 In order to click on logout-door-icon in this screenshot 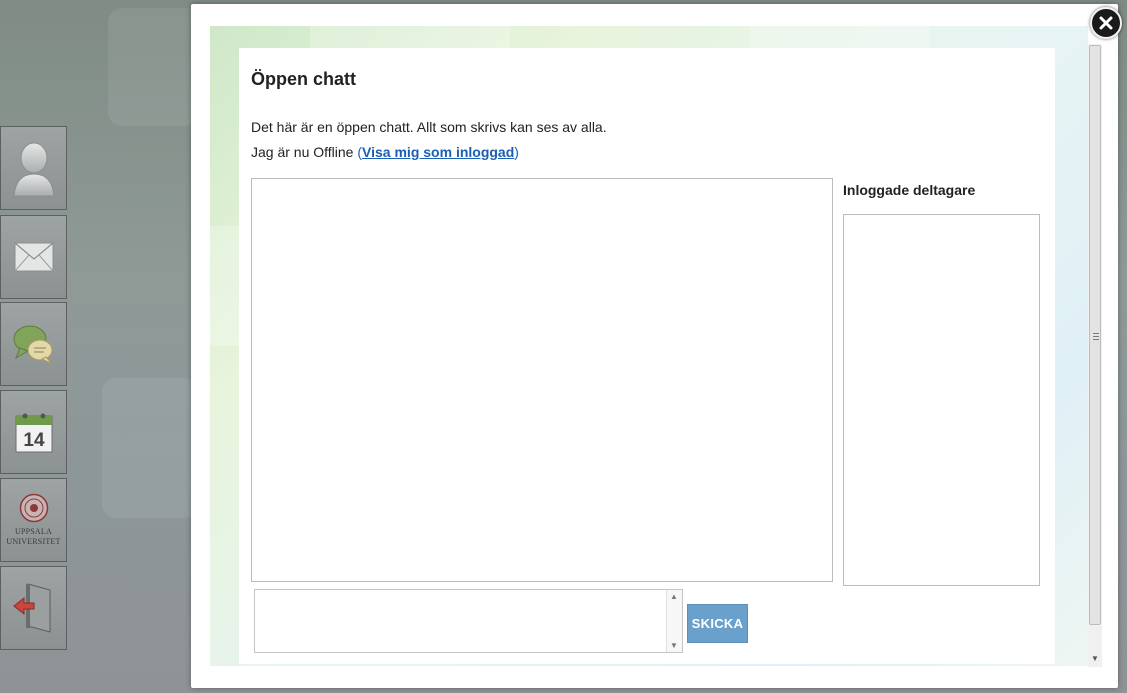, I will do `click(31, 608)`.